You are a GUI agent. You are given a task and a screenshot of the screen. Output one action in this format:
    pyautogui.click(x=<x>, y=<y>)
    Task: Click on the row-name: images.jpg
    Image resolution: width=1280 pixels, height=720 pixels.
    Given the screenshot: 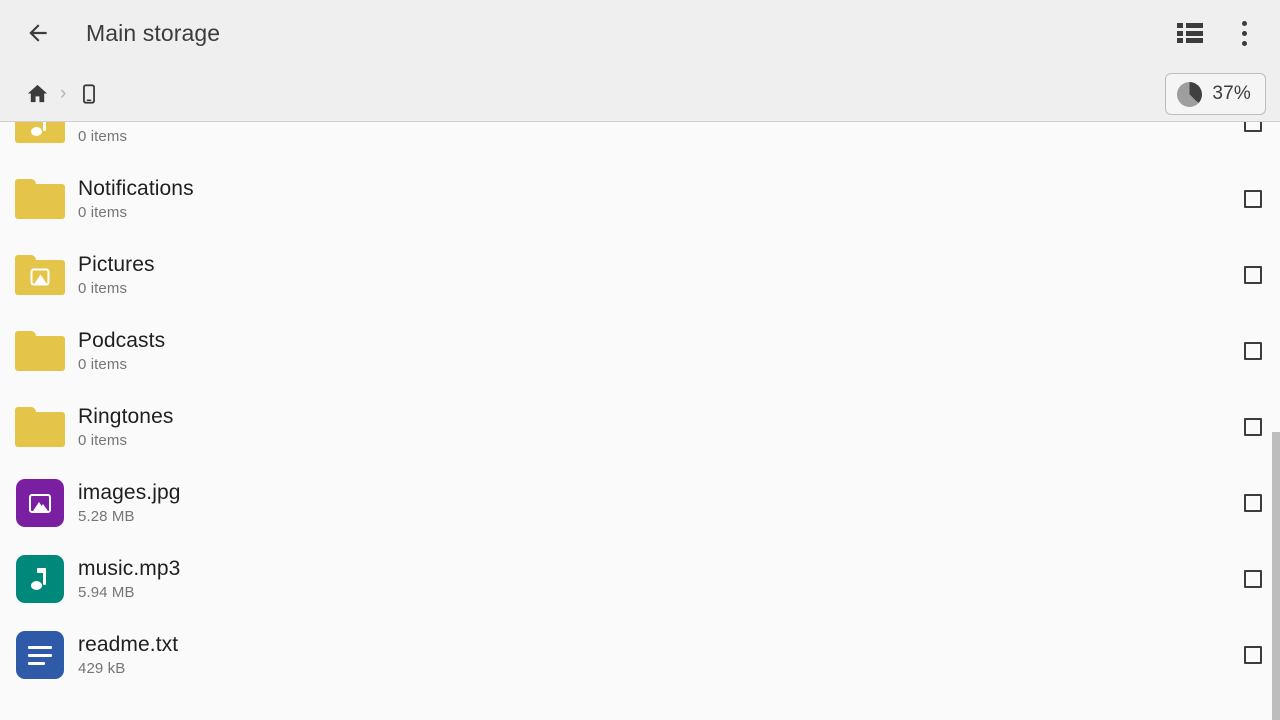 What is the action you would take?
    pyautogui.click(x=129, y=492)
    